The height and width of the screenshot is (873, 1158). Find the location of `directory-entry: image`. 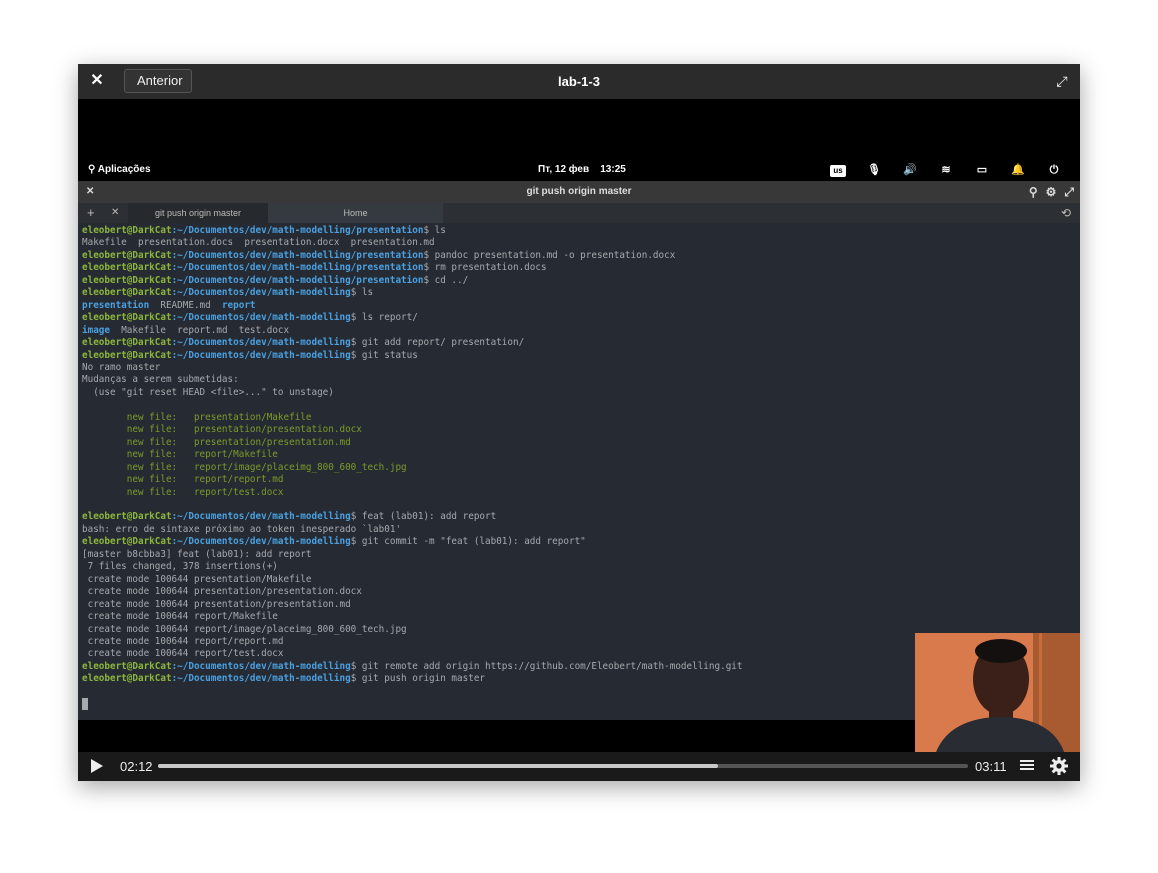

directory-entry: image is located at coordinates (96, 330).